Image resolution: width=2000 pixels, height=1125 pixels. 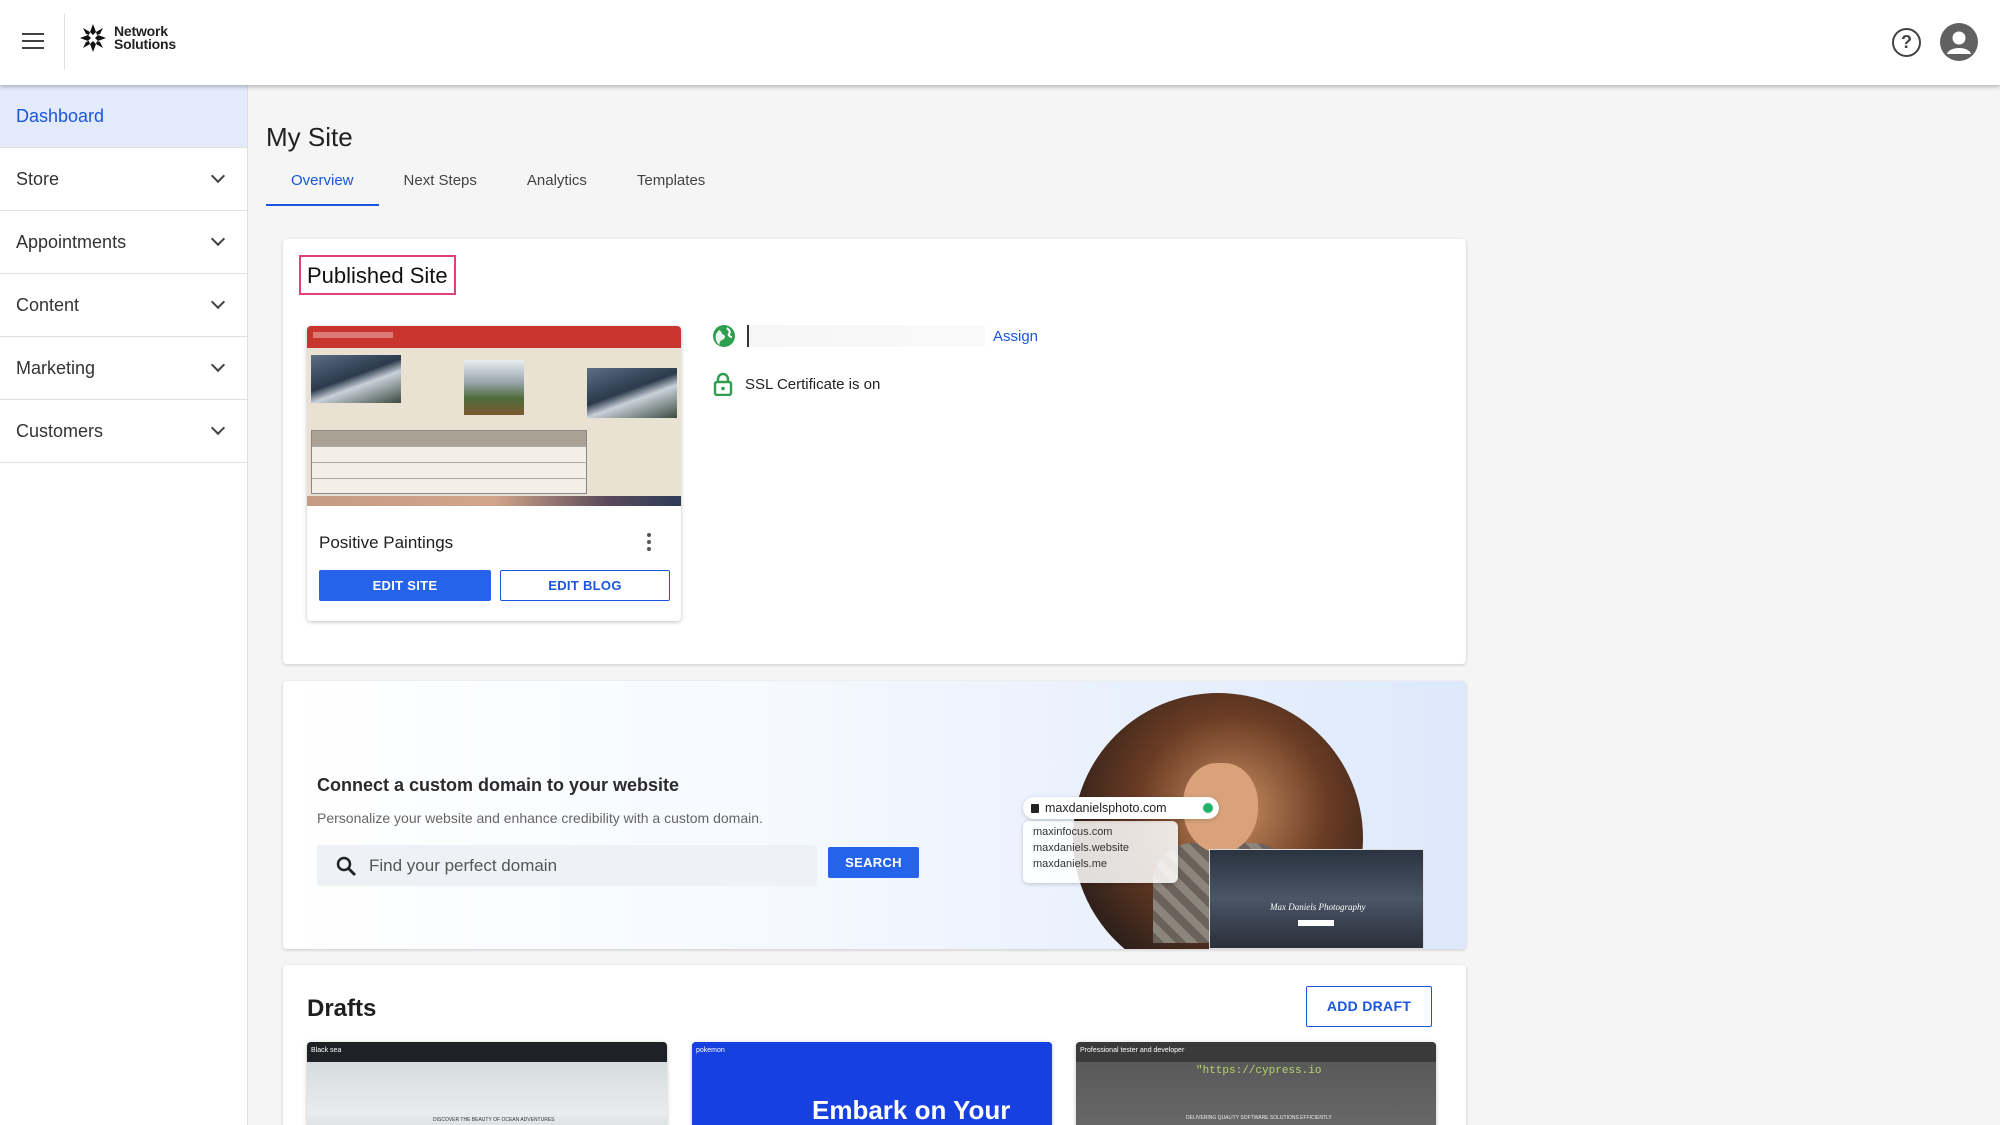 I want to click on thumbnail-header-bar, so click(x=494, y=337).